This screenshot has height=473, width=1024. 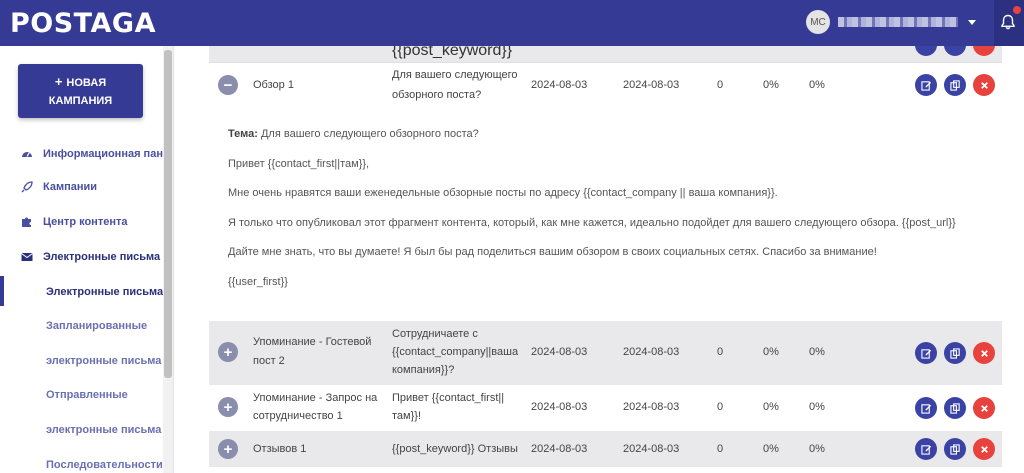 I want to click on dashboard-icon, so click(x=27, y=154).